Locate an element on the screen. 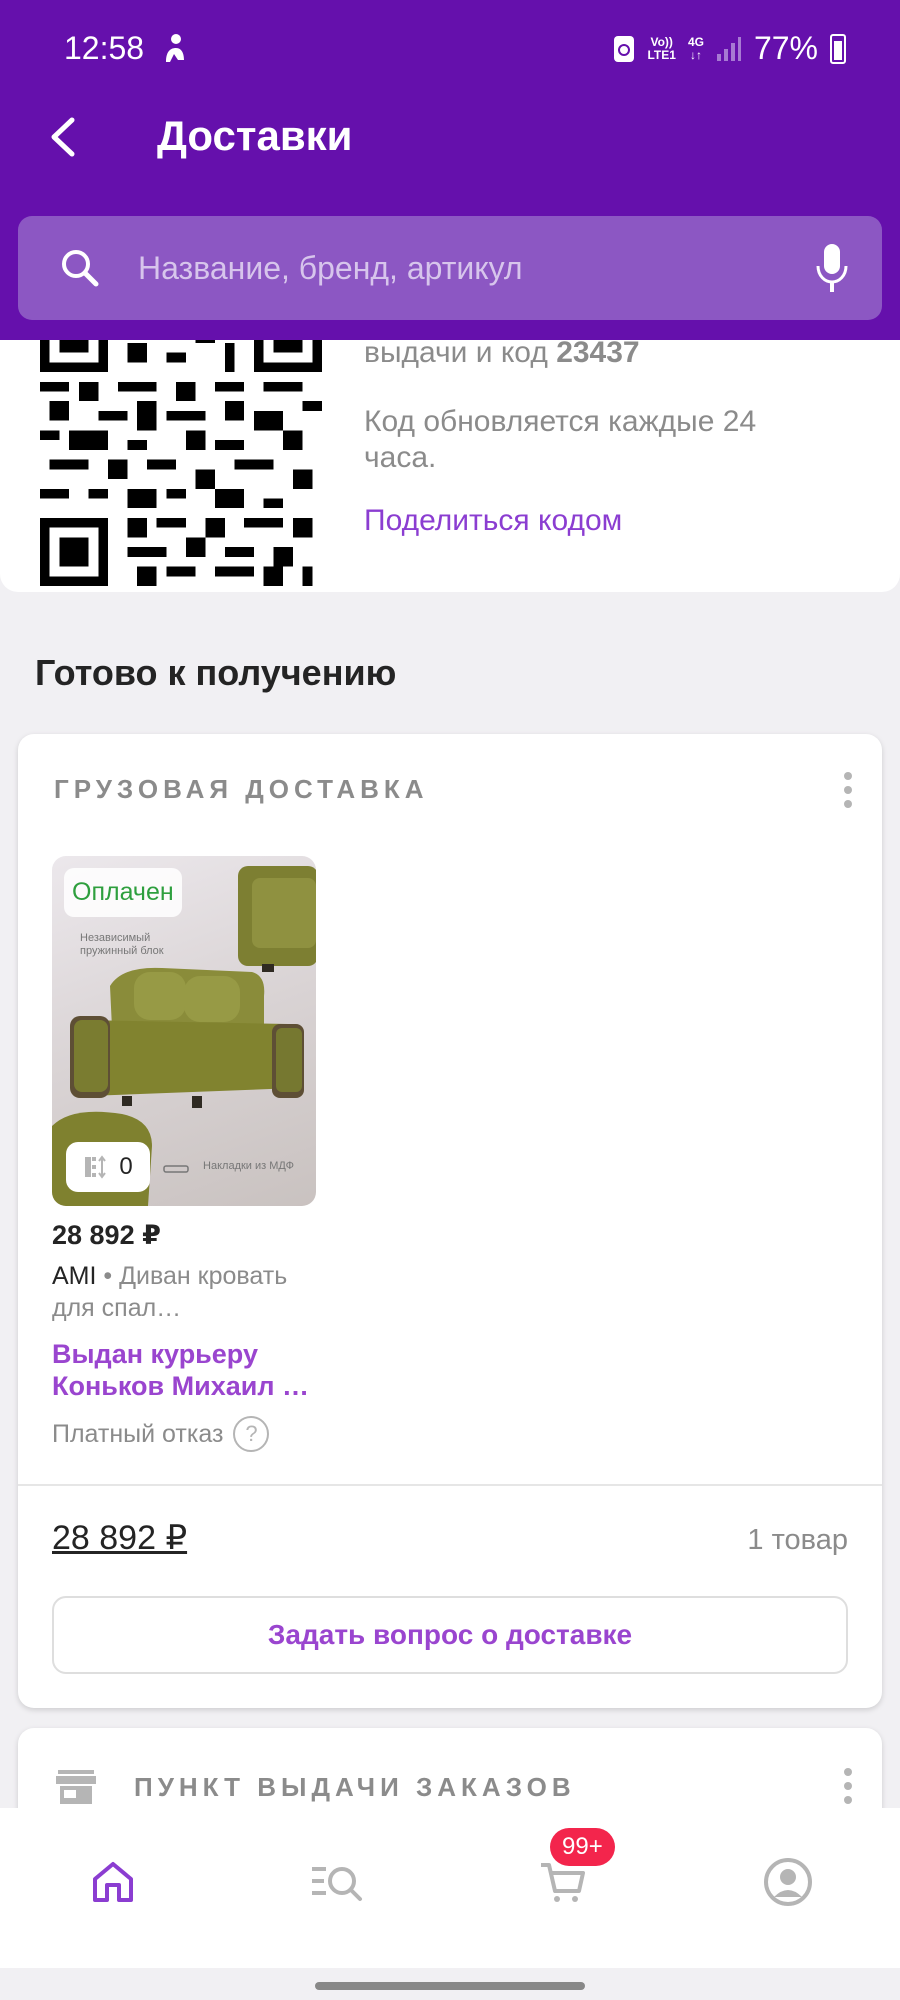  order-total: 28 892 ₽ is located at coordinates (119, 1538).